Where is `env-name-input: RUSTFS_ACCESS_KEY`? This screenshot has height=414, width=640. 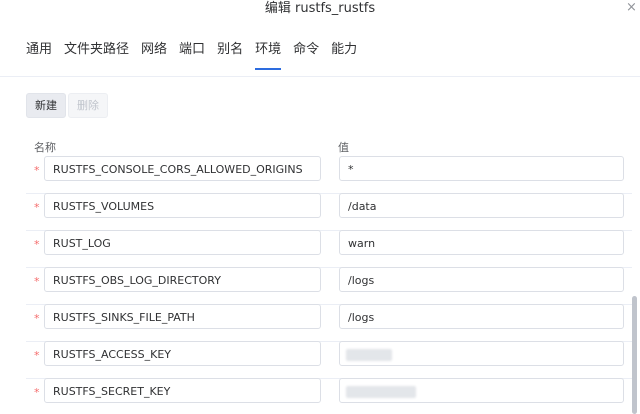 env-name-input: RUSTFS_ACCESS_KEY is located at coordinates (182, 353).